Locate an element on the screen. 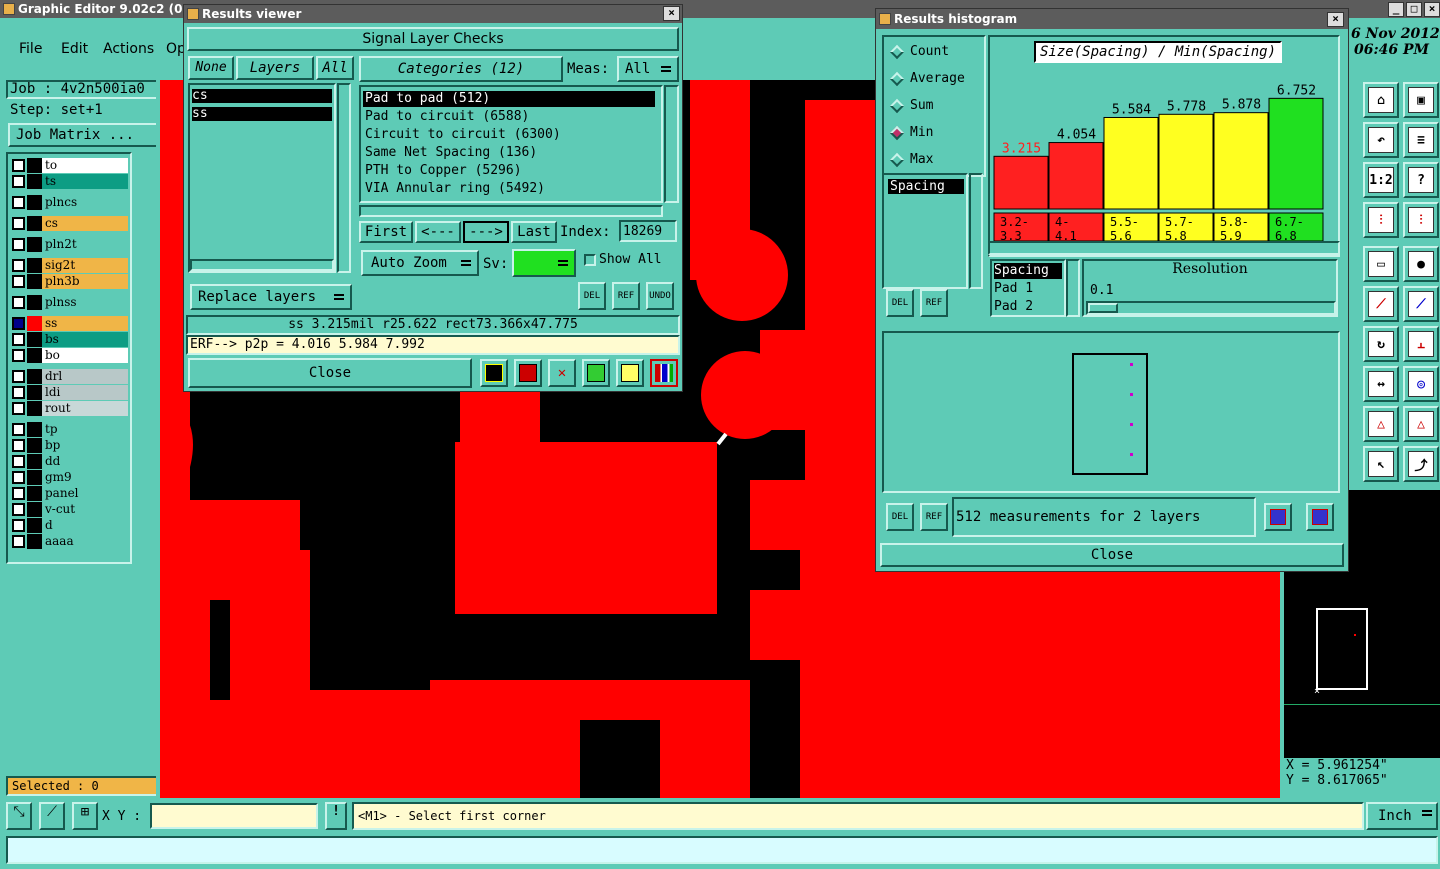 The height and width of the screenshot is (869, 1440). tool-line-b: ⟋ is located at coordinates (1421, 304).